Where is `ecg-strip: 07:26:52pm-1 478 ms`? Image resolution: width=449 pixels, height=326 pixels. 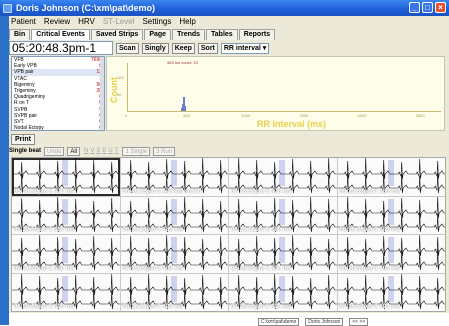 ecg-strip: 07:26:52pm-1 478 ms is located at coordinates (283, 177).